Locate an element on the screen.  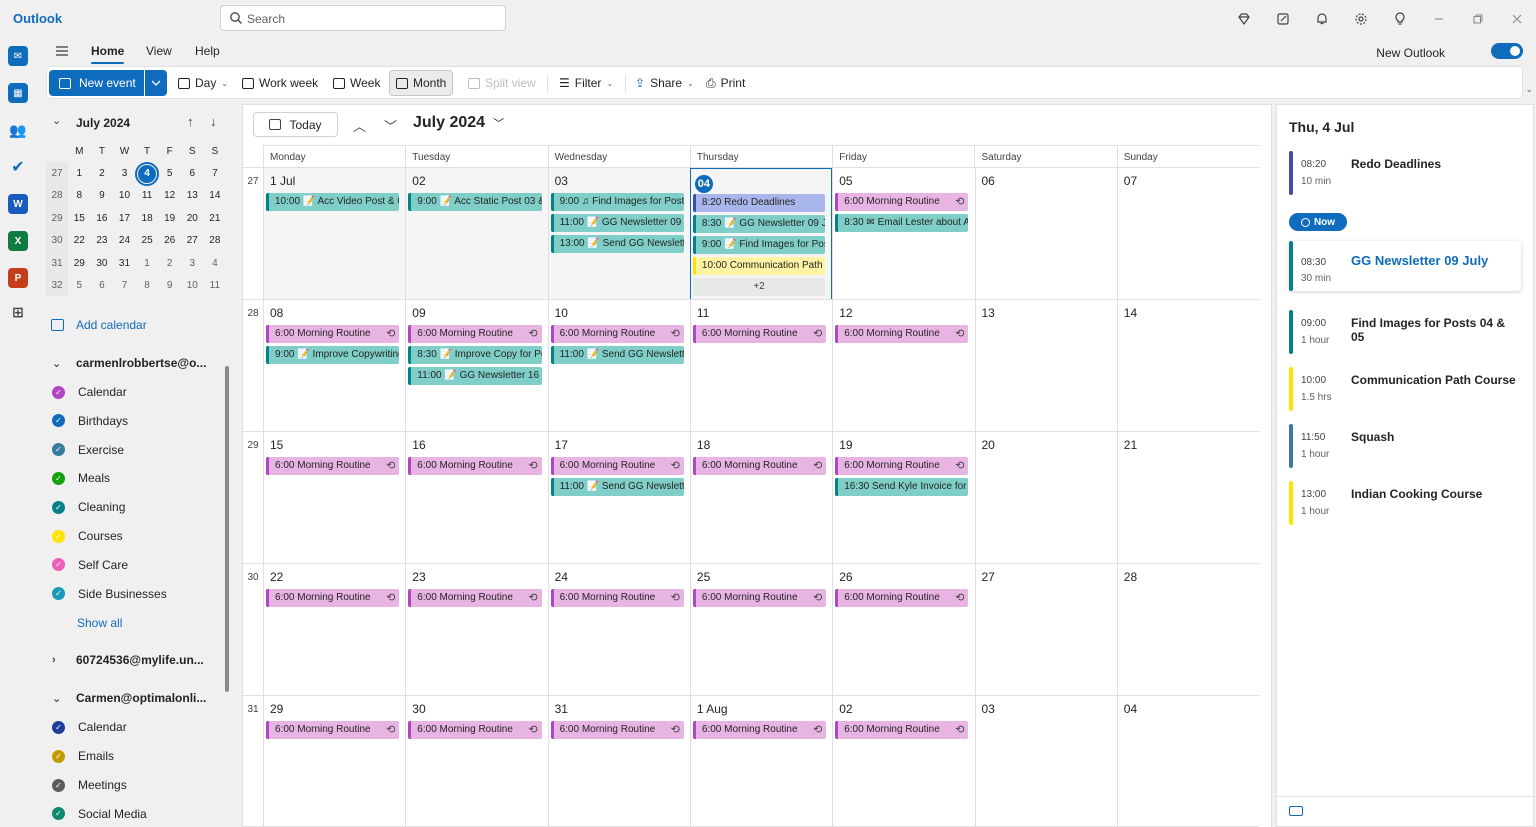
calendar-item: ✓ Exercise is located at coordinates (88, 450).